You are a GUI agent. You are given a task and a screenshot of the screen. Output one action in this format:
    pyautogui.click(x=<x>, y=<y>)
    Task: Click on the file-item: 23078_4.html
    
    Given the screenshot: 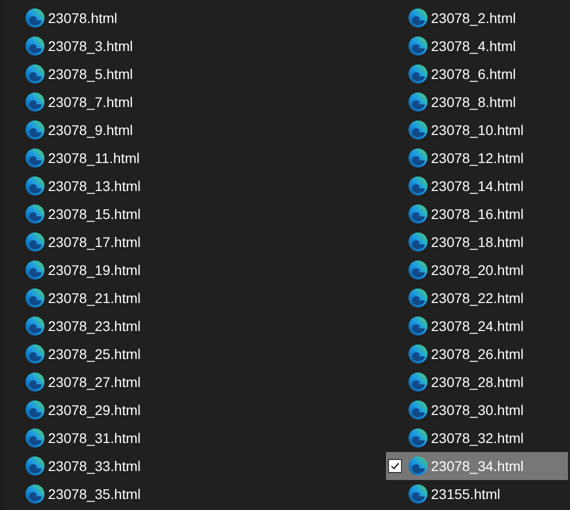 What is the action you would take?
    pyautogui.click(x=477, y=46)
    